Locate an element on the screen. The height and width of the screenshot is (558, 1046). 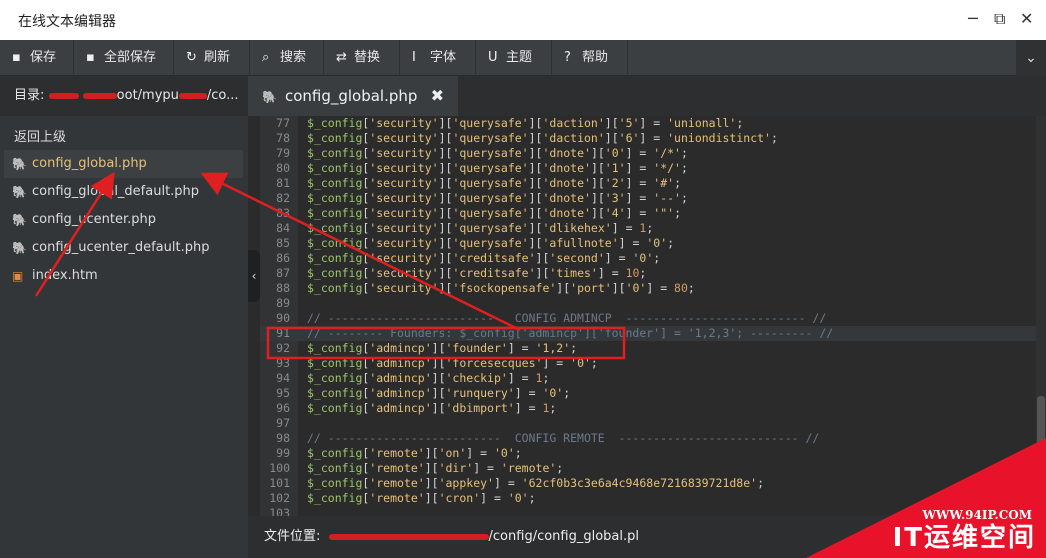
maximize-icon: ⧉ is located at coordinates (999, 19).